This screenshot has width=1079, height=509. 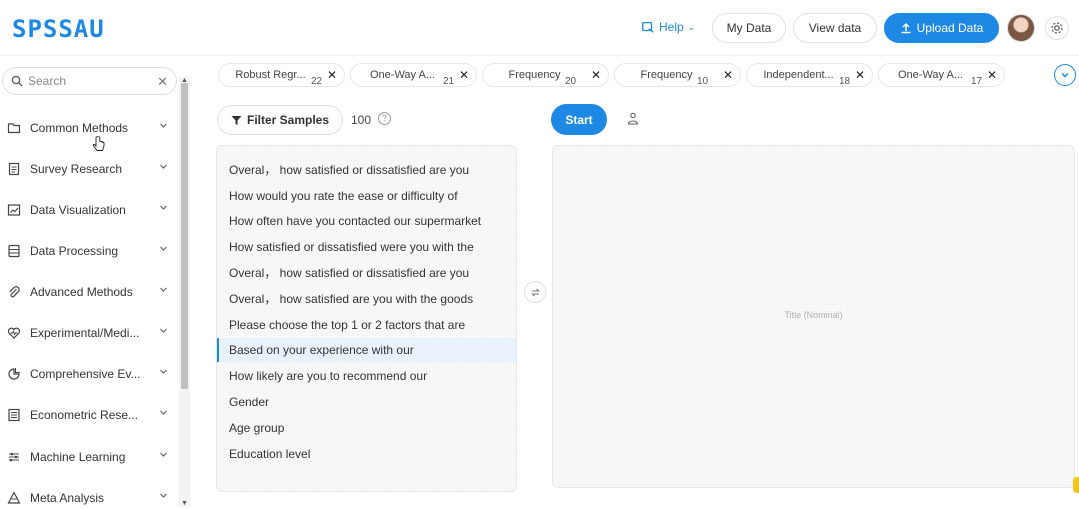 What do you see at coordinates (413, 75) in the screenshot?
I see `tab-one-way-anova-1: One-Way A... 21 ✕` at bounding box center [413, 75].